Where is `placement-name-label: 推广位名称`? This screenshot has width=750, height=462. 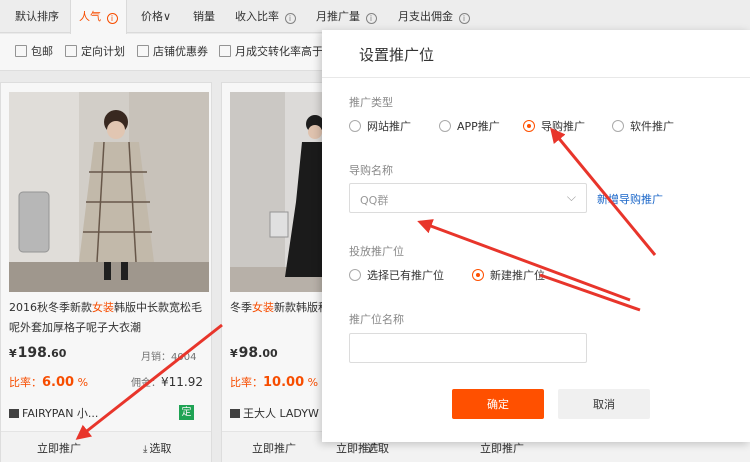
placement-name-label: 推广位名称 is located at coordinates (376, 319).